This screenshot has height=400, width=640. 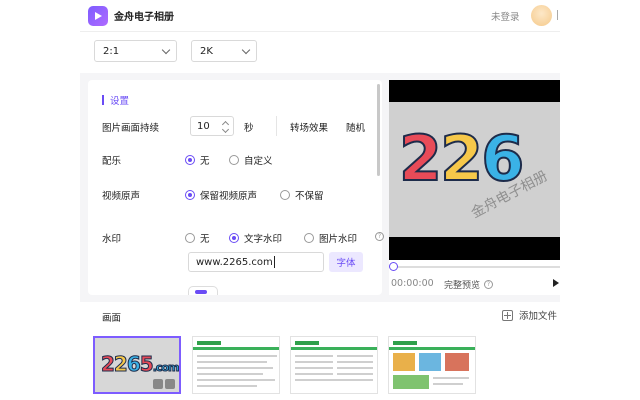 I want to click on frame-thumbnail: 2265.com, so click(x=137, y=365).